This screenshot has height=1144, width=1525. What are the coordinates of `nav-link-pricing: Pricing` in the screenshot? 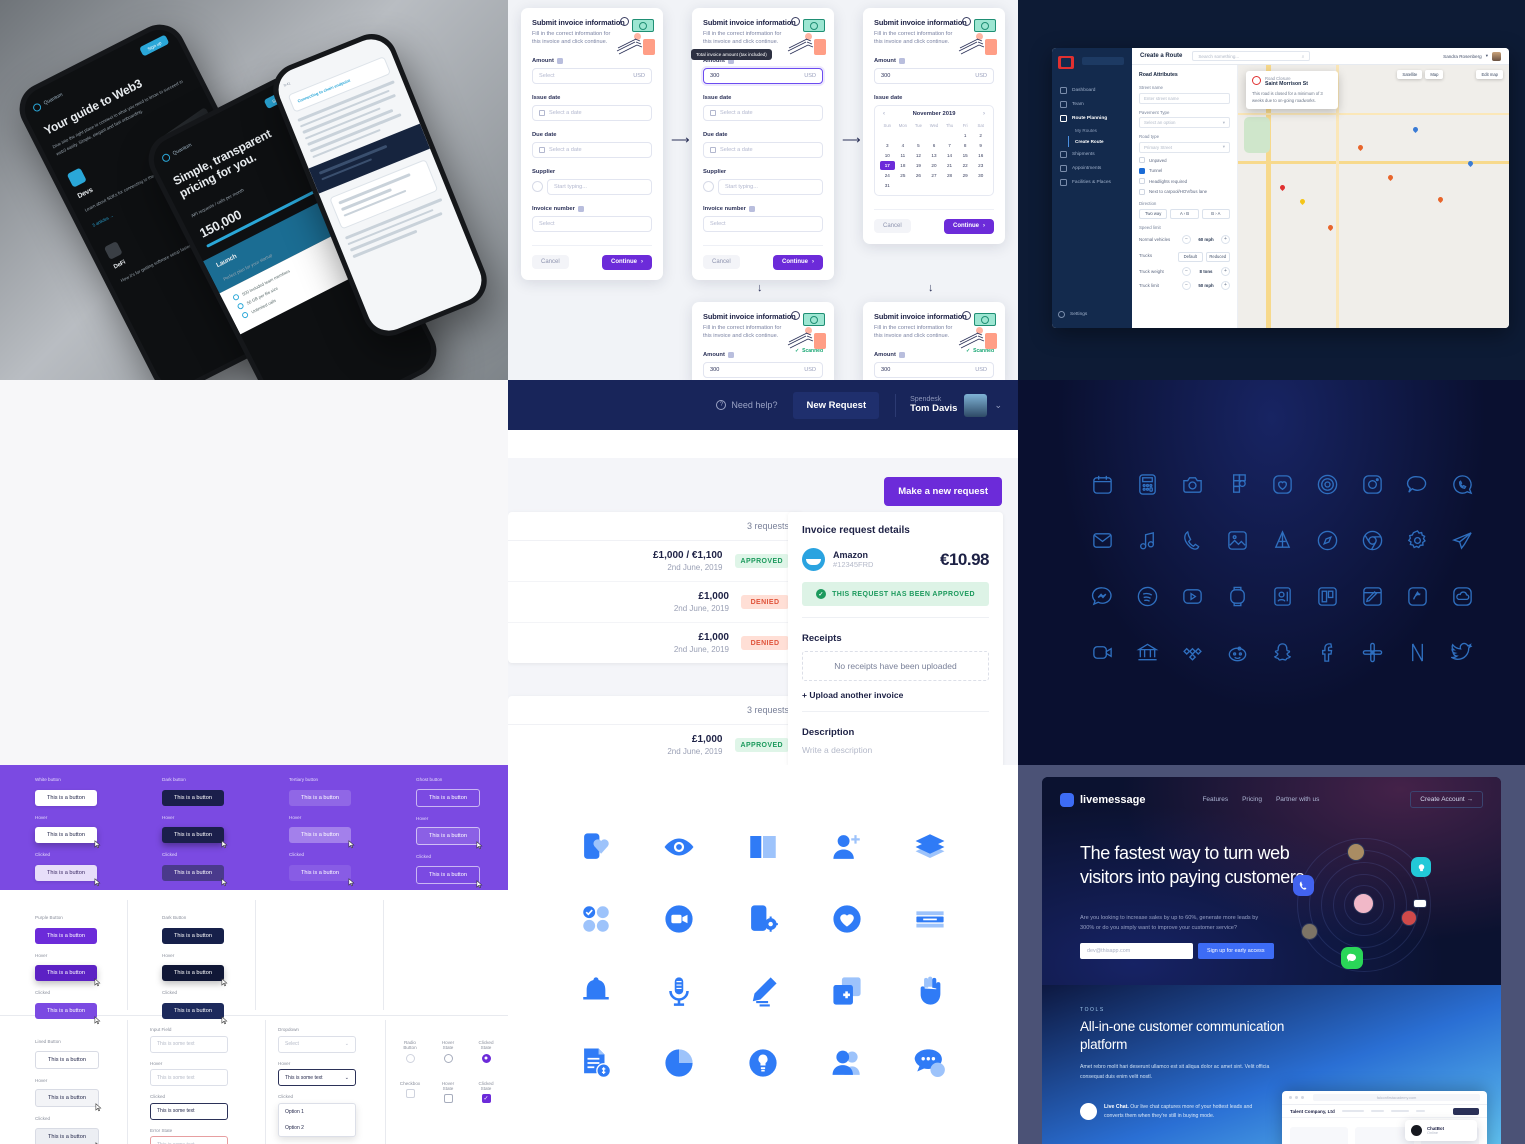 It's located at (1252, 799).